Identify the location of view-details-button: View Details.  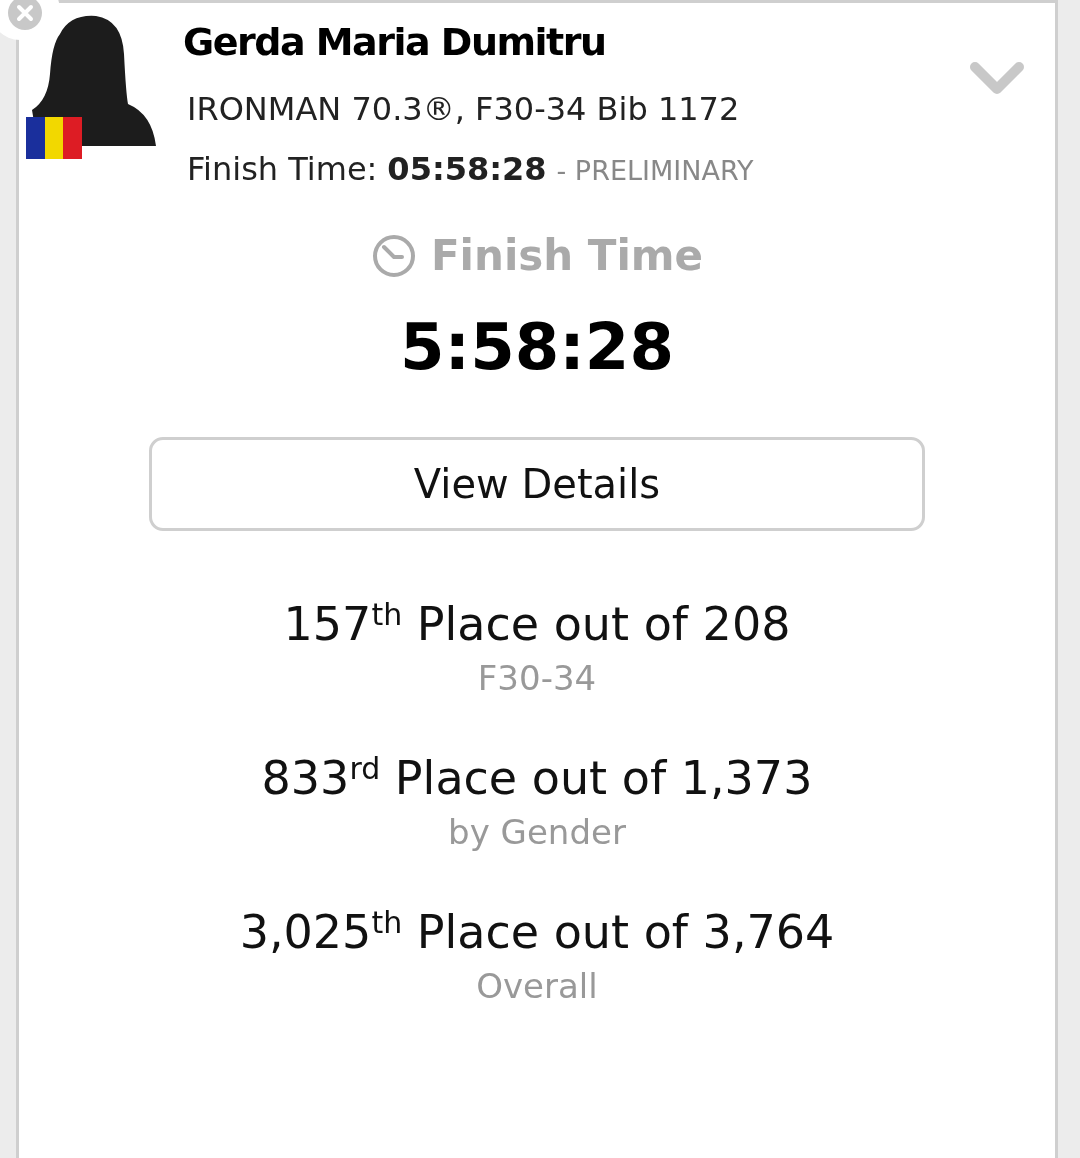
(537, 484).